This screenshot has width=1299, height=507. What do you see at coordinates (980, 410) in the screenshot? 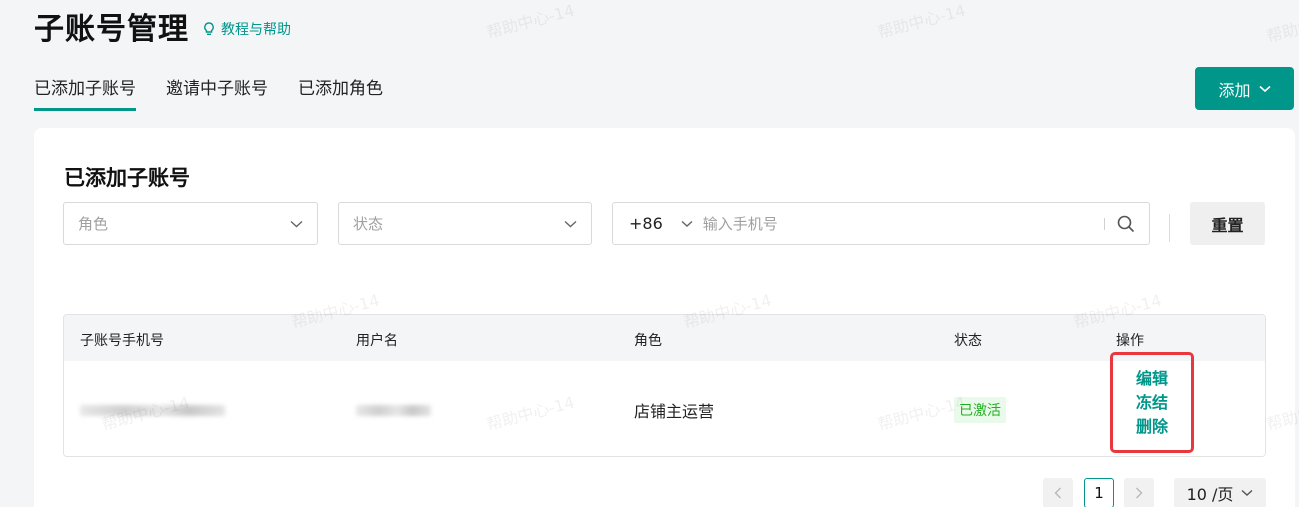
I see `status-badge: 已激活` at bounding box center [980, 410].